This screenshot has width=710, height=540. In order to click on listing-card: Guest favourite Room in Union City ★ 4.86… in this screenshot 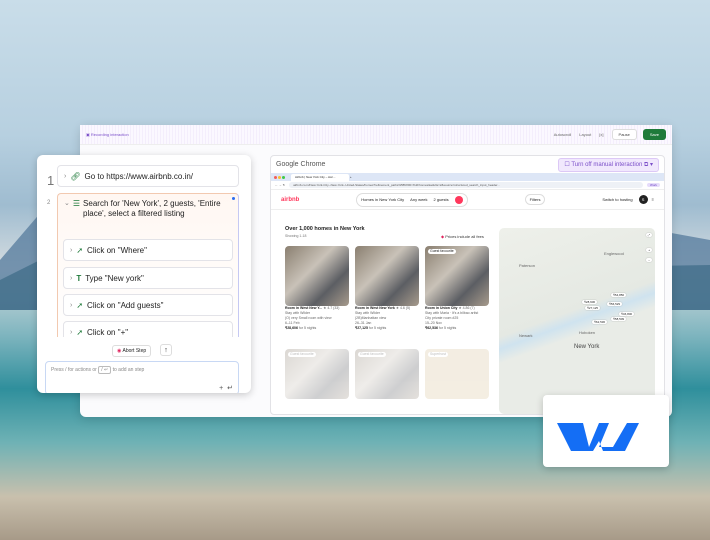, I will do `click(457, 288)`.